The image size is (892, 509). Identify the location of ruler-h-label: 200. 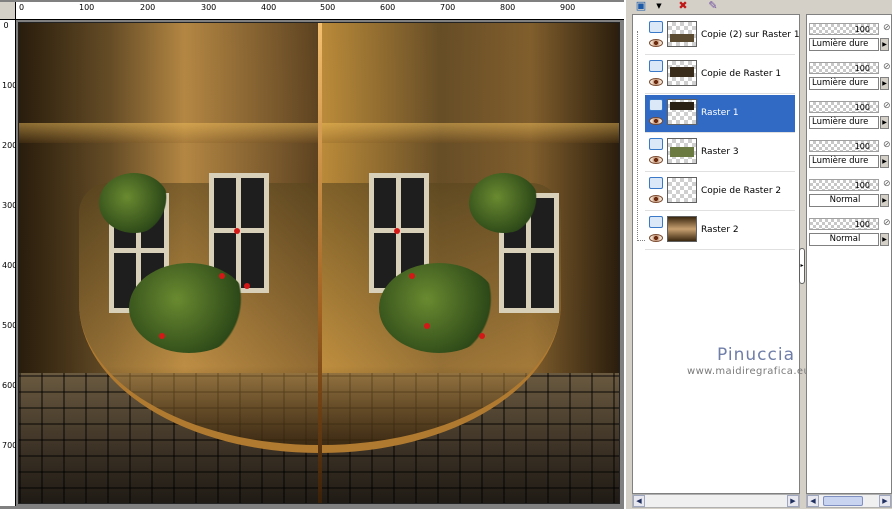
(148, 7).